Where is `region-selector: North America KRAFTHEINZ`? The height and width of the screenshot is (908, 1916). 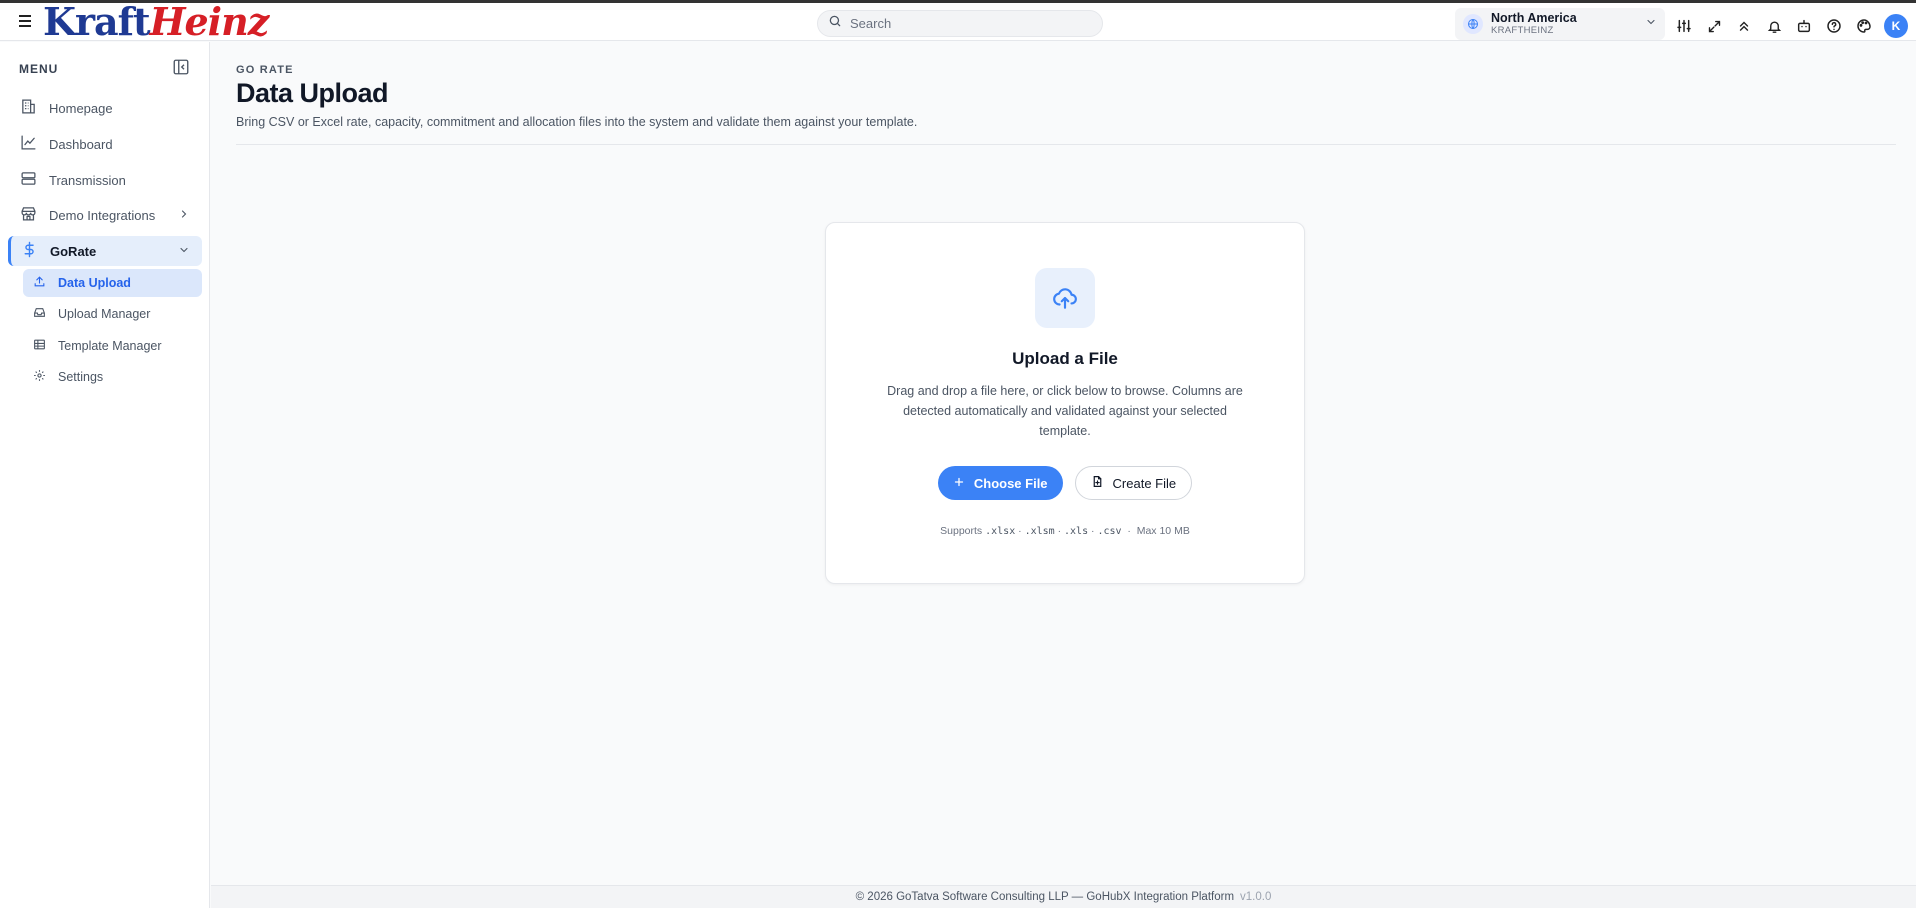 region-selector: North America KRAFTHEINZ is located at coordinates (1560, 24).